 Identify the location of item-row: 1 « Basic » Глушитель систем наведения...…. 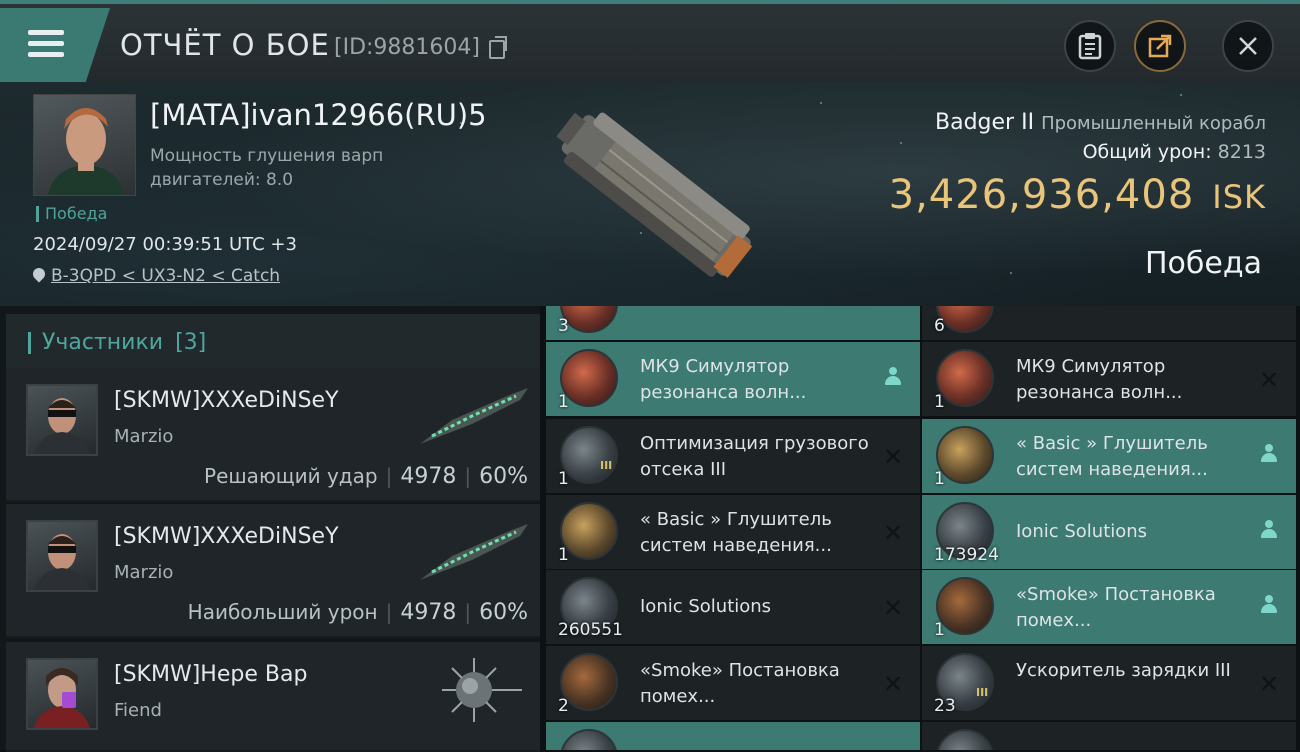
(733, 532).